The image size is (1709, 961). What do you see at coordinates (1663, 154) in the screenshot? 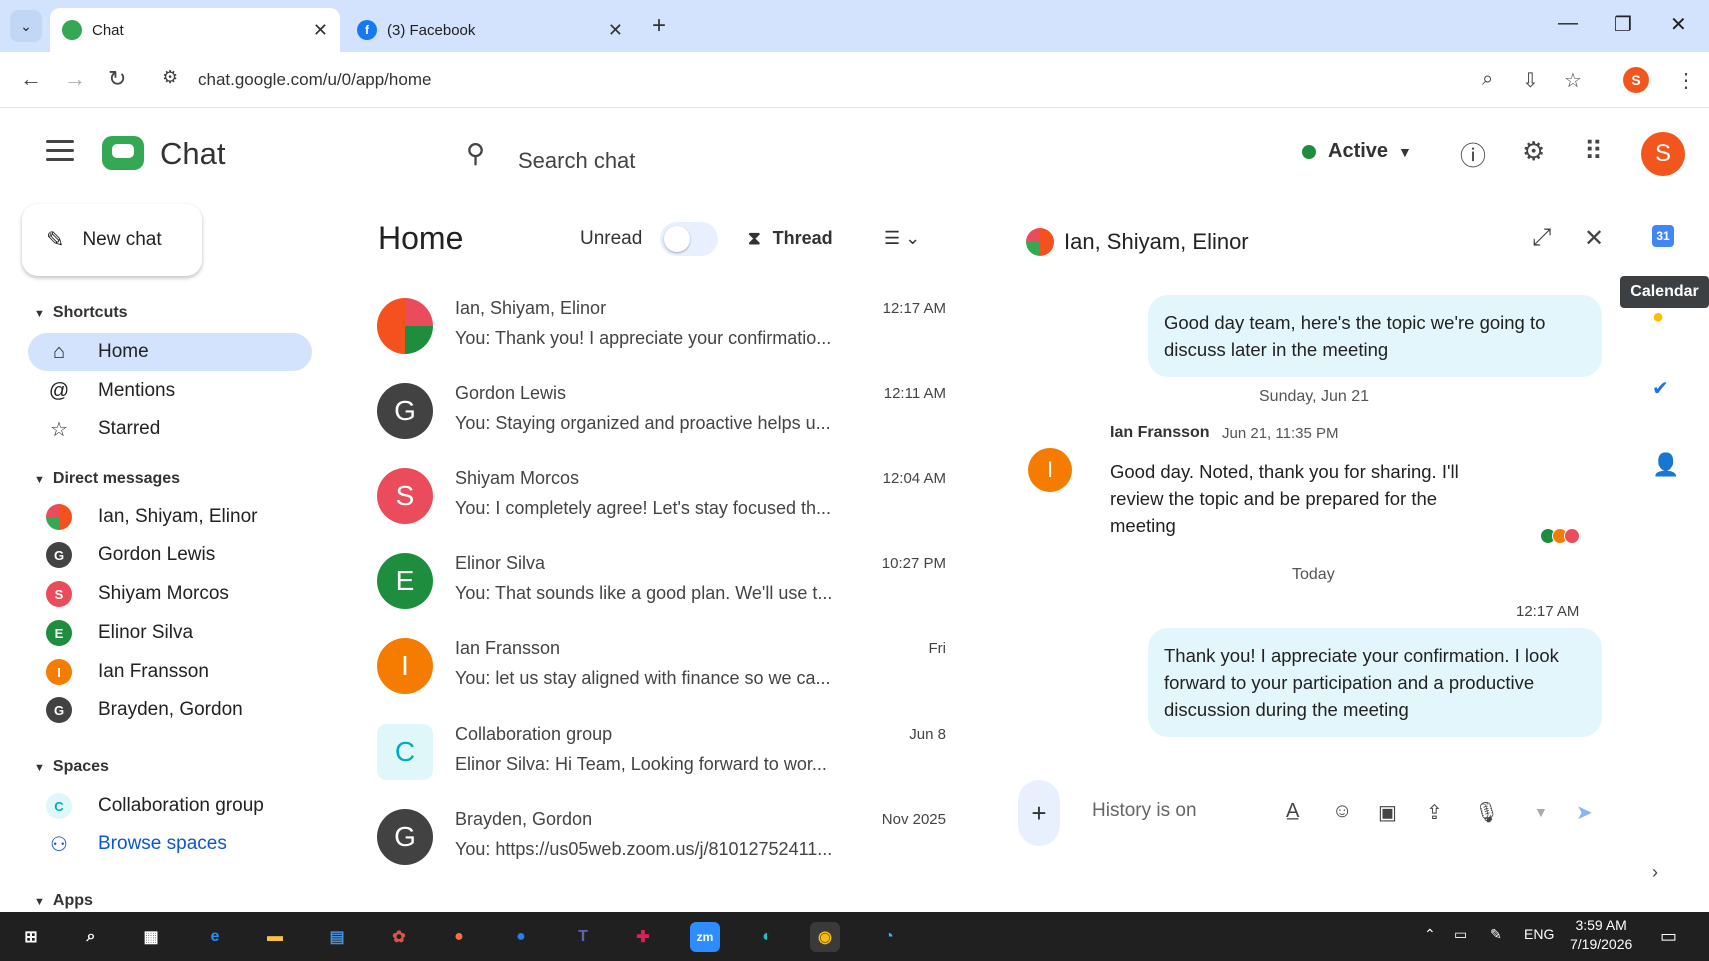
I see `account-avatar: S` at bounding box center [1663, 154].